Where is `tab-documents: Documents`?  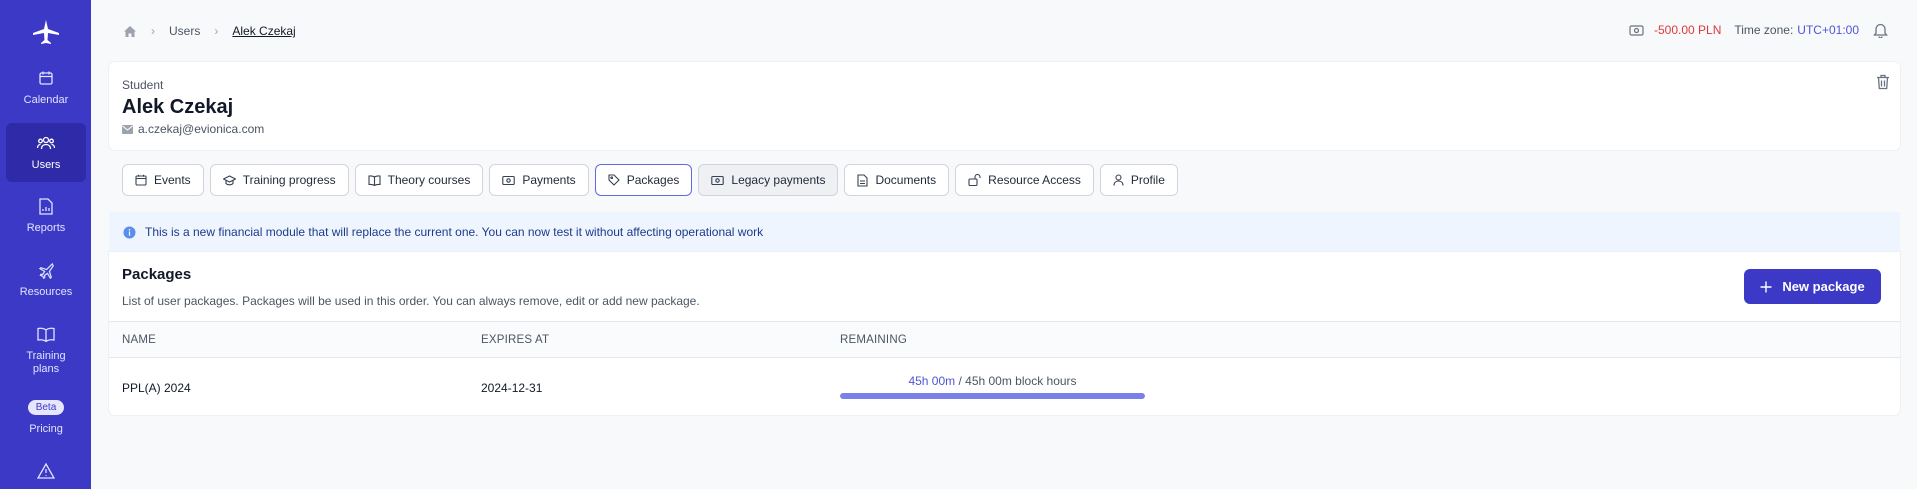
tab-documents: Documents is located at coordinates (897, 180).